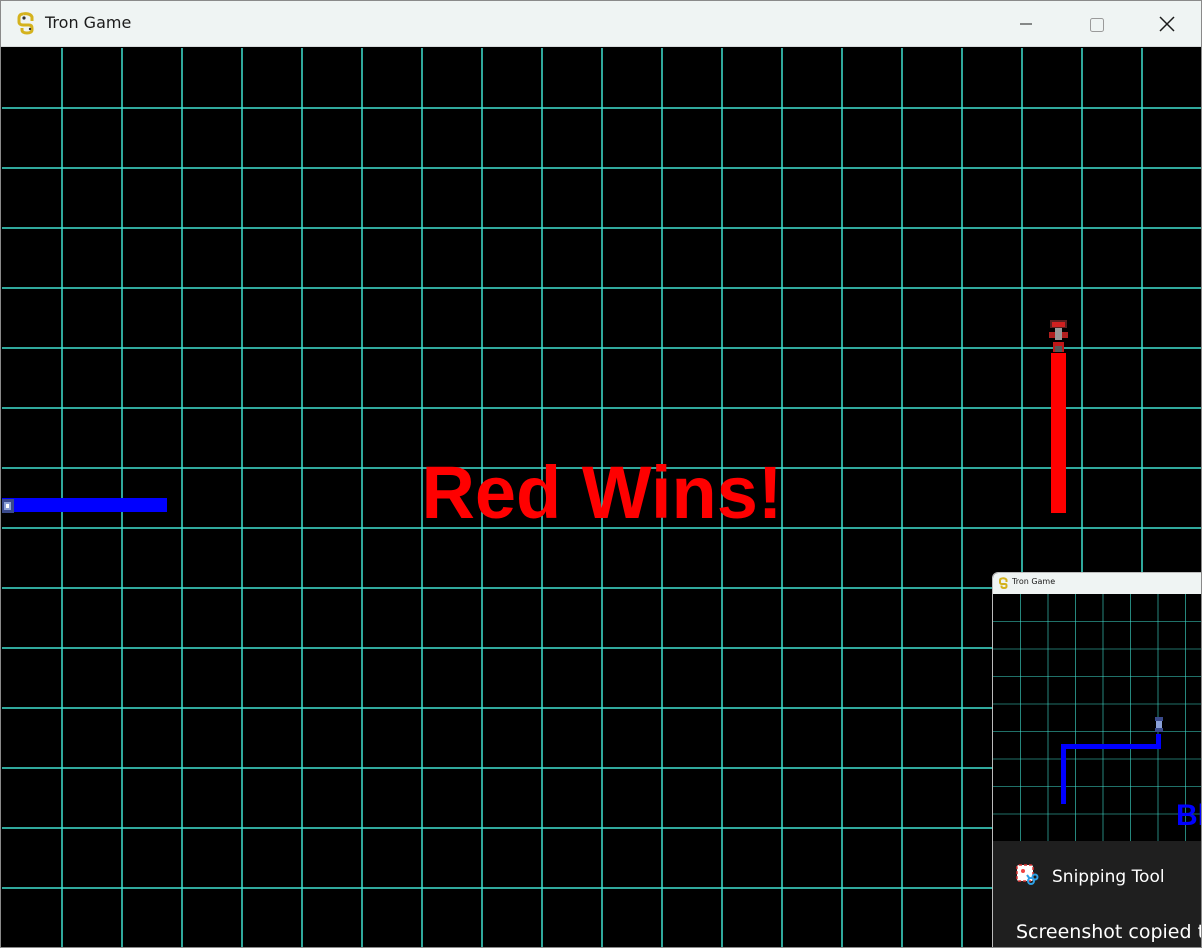  What do you see at coordinates (1027, 874) in the screenshot?
I see `snipping-tool-icon` at bounding box center [1027, 874].